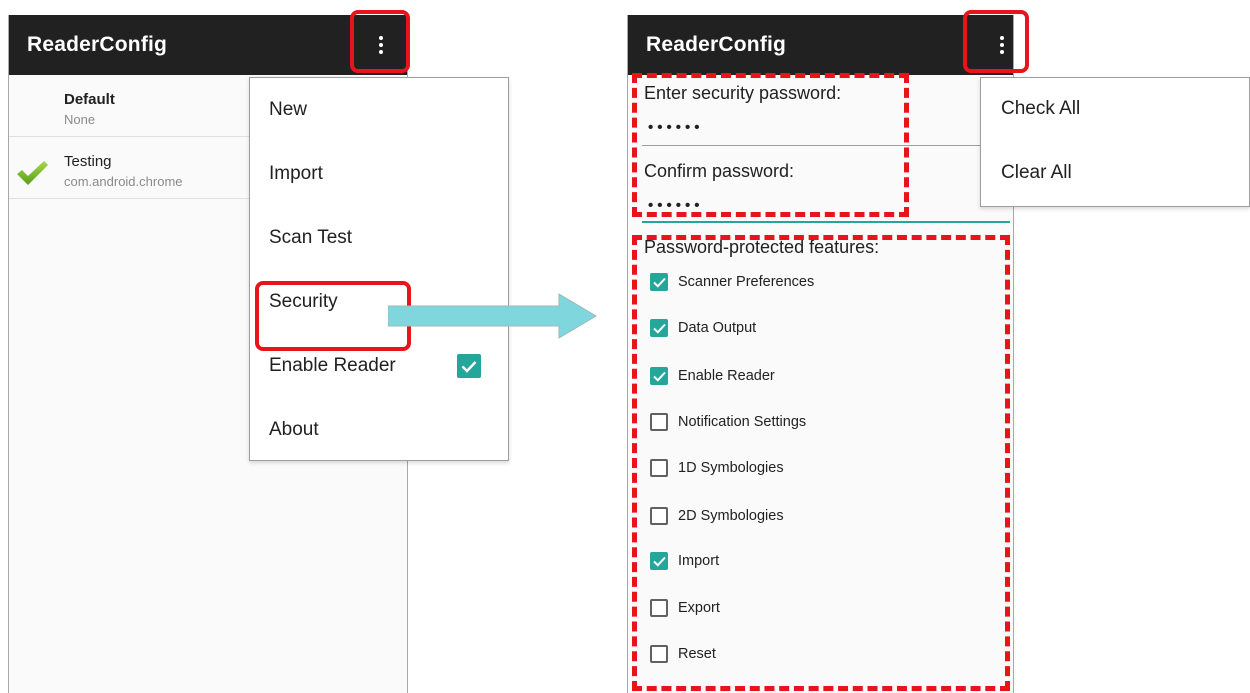 Image resolution: width=1250 pixels, height=693 pixels. Describe the element at coordinates (123, 181) in the screenshot. I see `profile-package: com.android.chrome` at that location.